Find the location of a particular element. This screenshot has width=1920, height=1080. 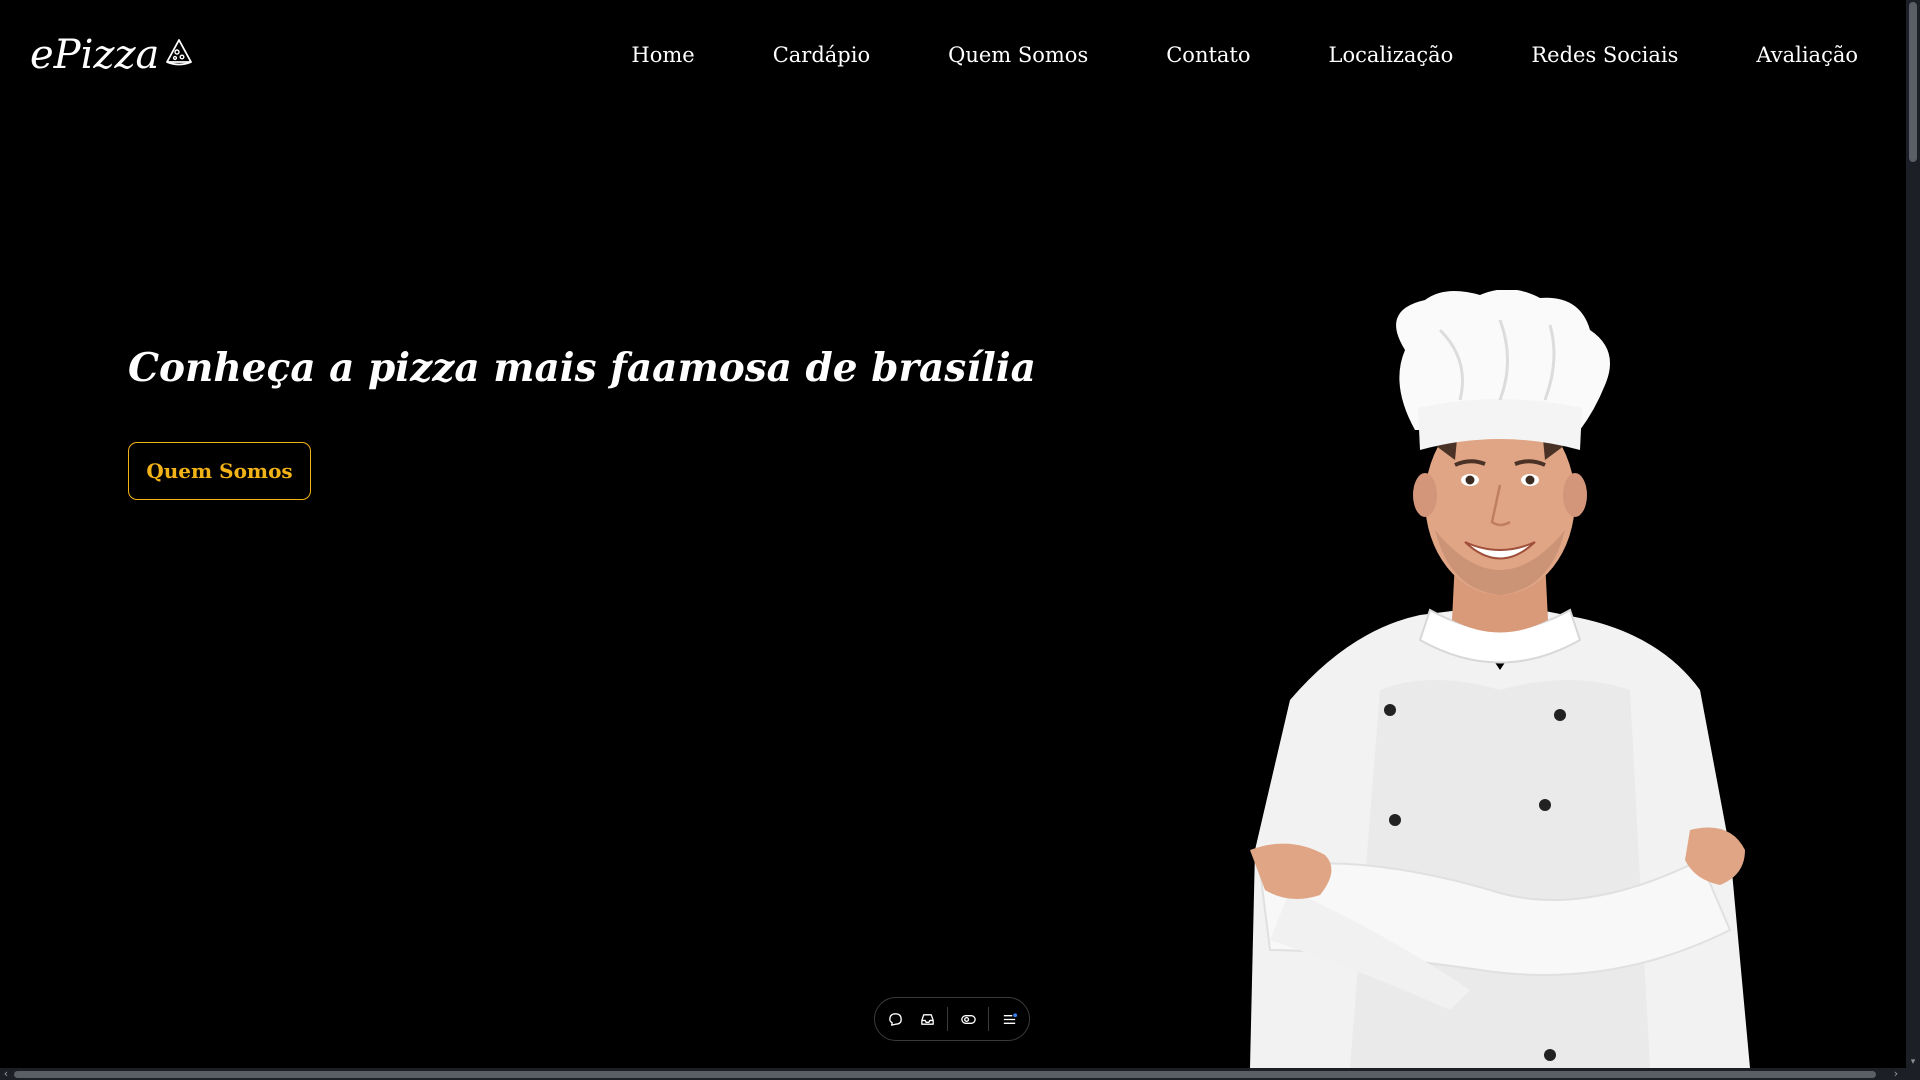

nav-item-quem-somos: Quem Somos is located at coordinates (1018, 55).